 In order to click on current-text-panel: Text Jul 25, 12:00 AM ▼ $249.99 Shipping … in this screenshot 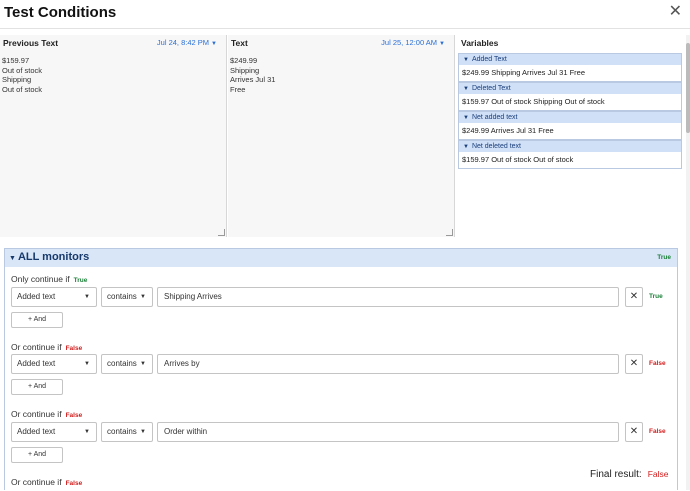, I will do `click(341, 136)`.